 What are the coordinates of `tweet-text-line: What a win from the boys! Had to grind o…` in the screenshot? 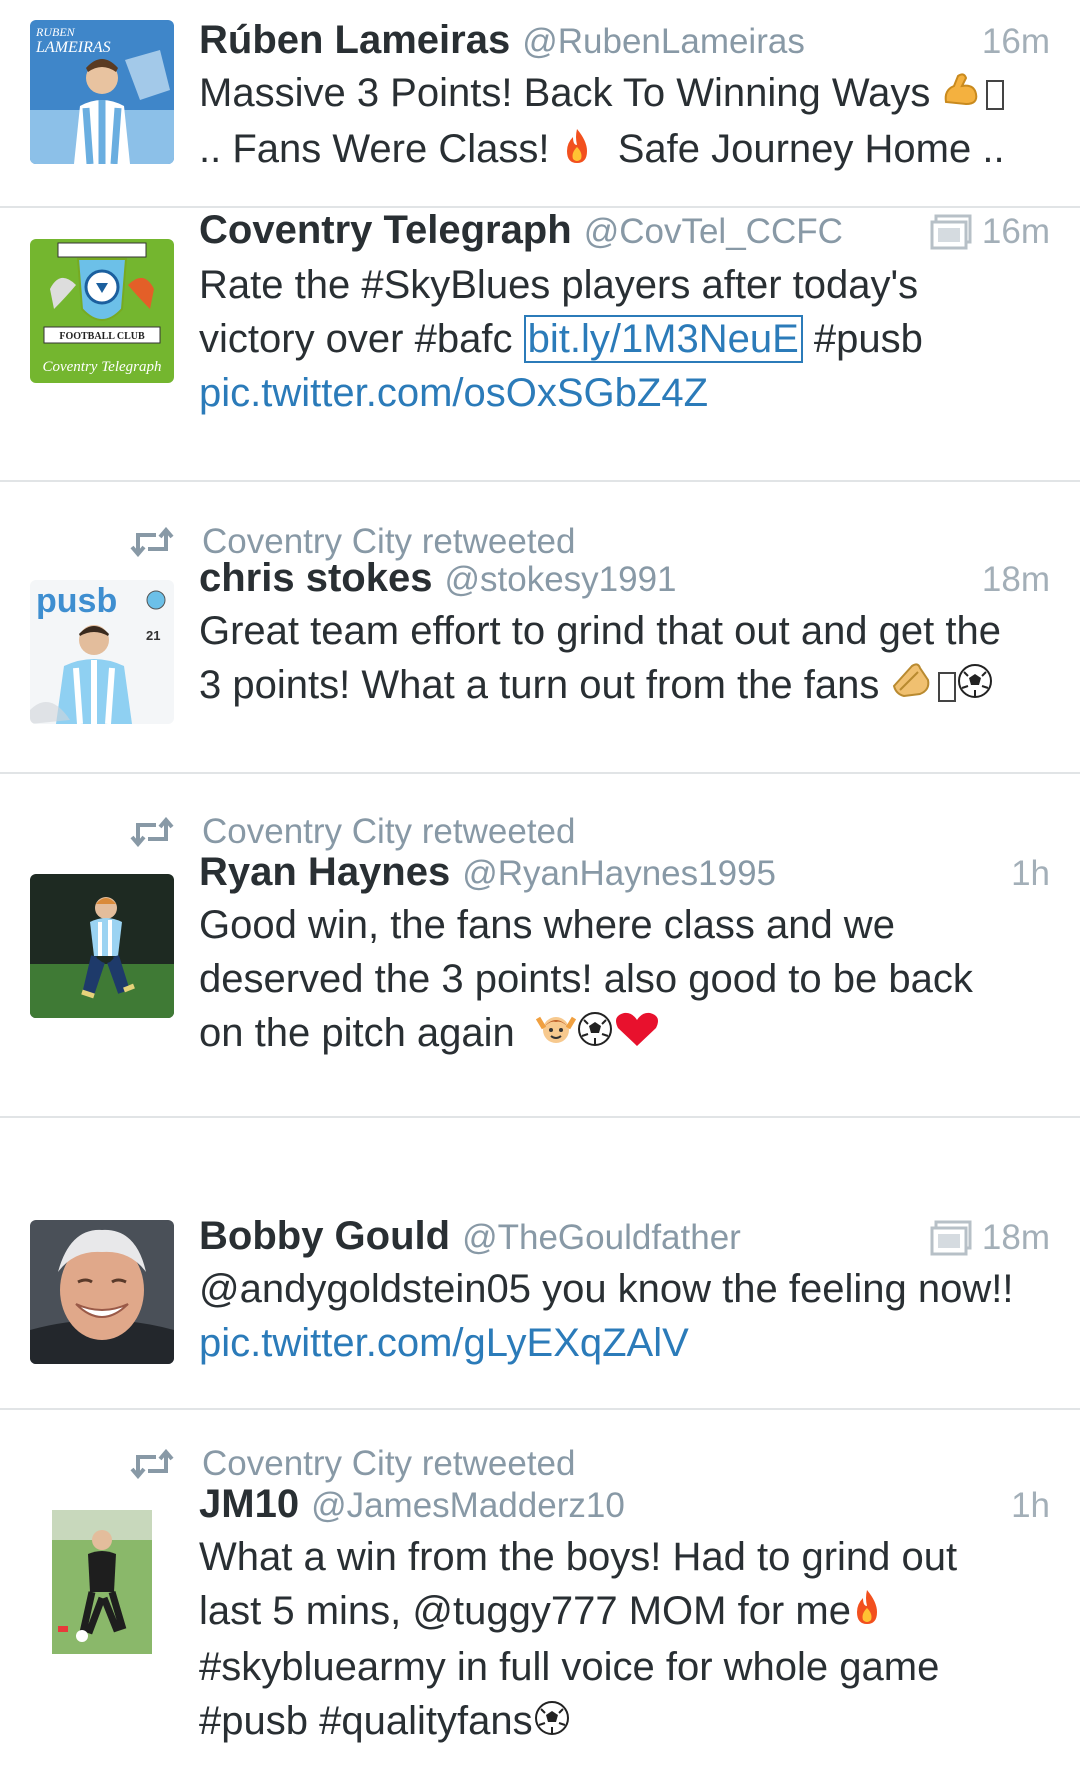 It's located at (578, 1557).